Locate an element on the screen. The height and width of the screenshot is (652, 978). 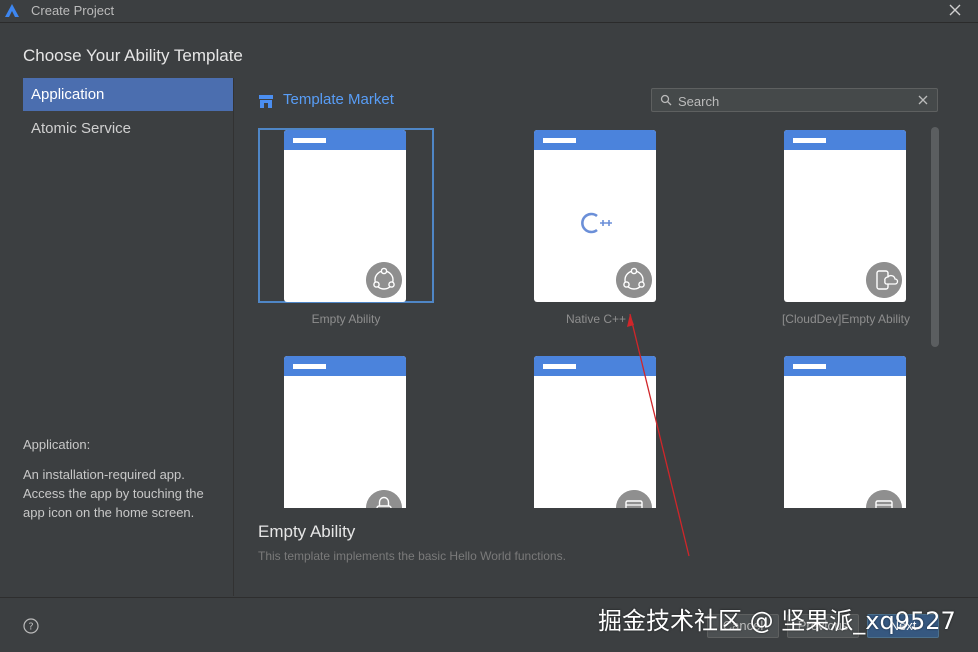
sidebar-item-atomic-service: Atomic Service is located at coordinates (128, 128).